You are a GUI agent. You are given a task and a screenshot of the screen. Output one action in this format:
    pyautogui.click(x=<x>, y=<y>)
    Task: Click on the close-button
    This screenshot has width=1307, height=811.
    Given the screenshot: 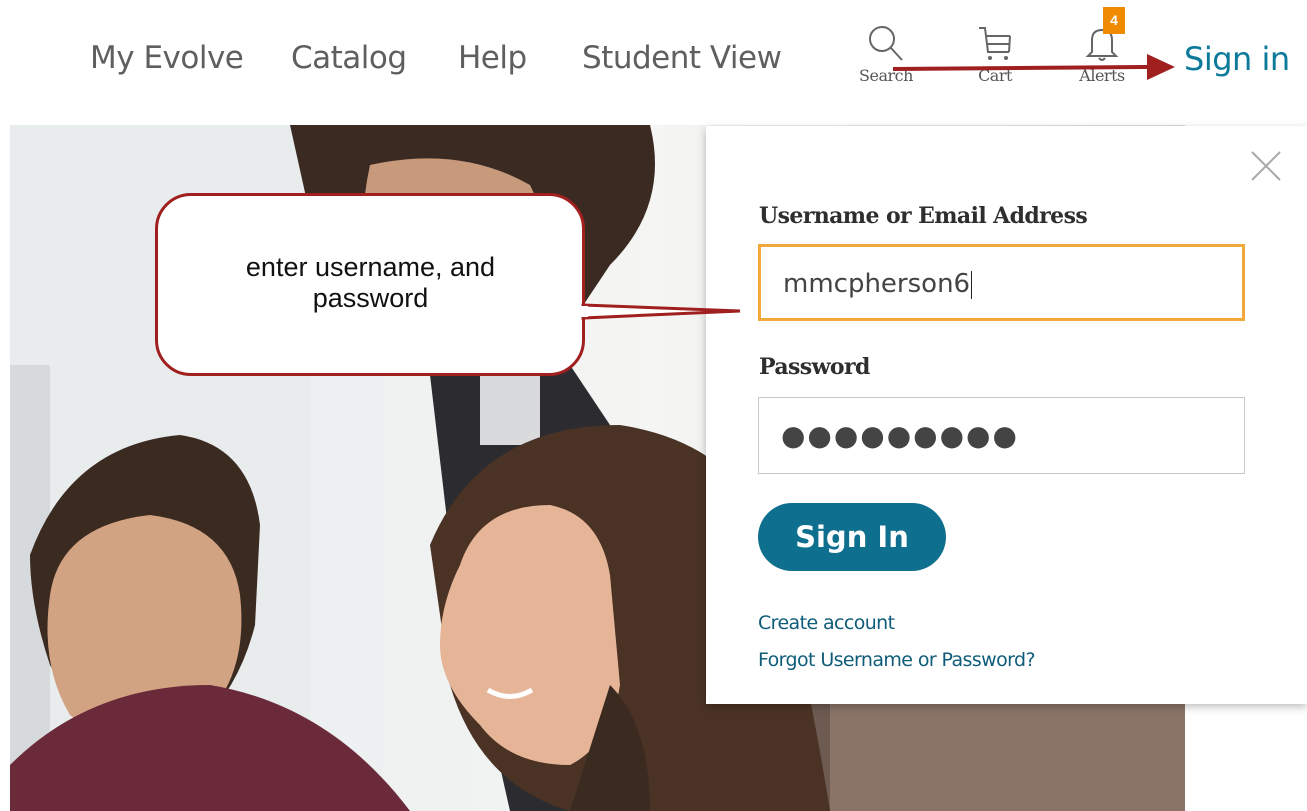 What is the action you would take?
    pyautogui.click(x=1266, y=166)
    